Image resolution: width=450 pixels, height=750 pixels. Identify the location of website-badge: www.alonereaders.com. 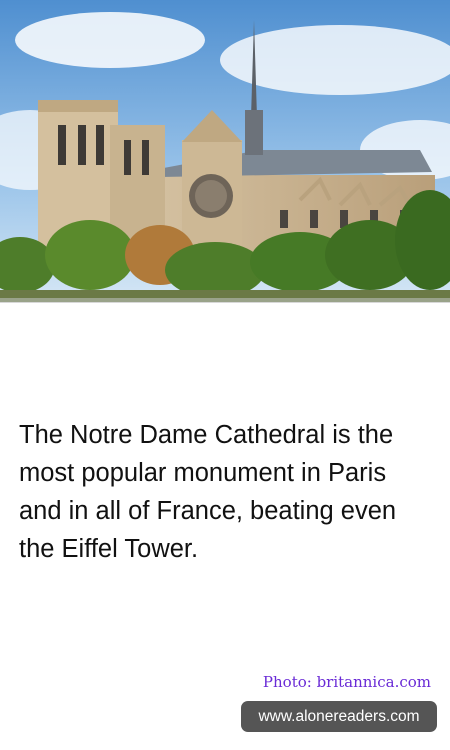
(339, 716).